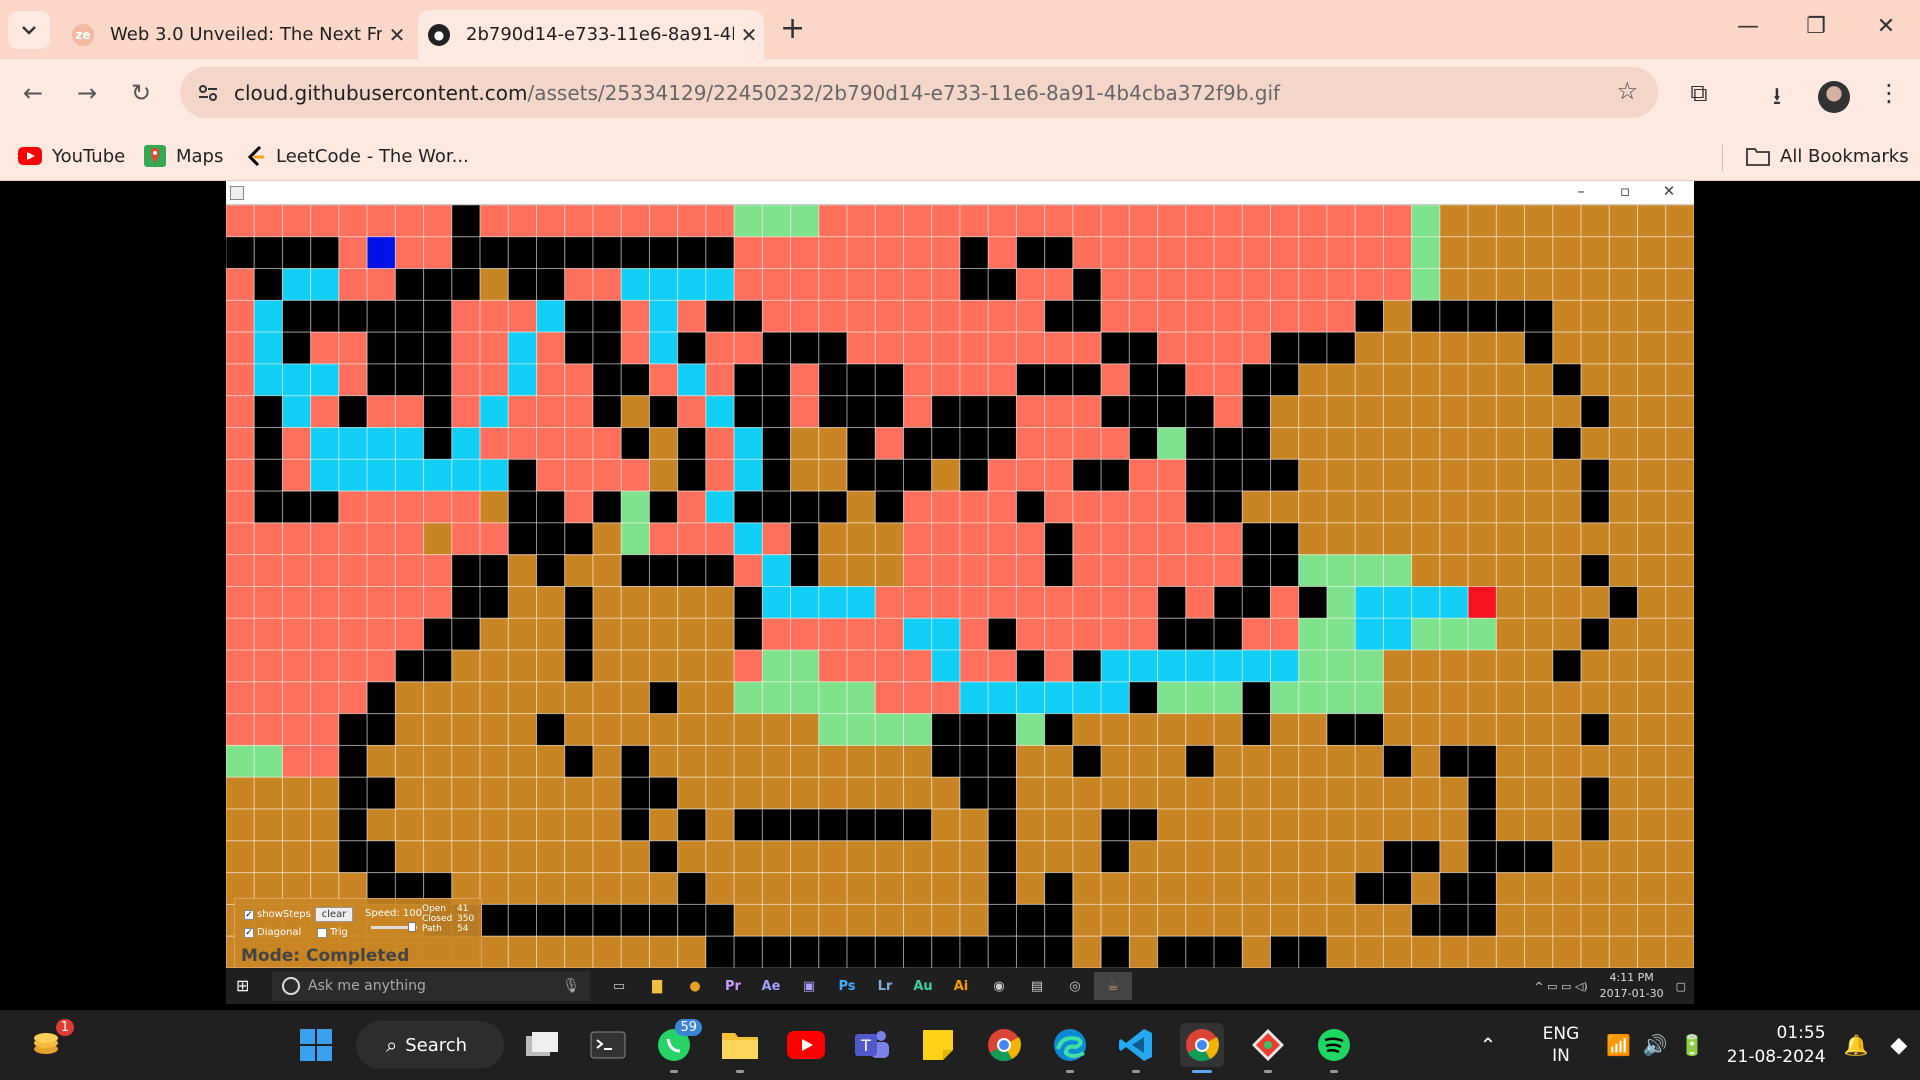  I want to click on clock: 01:55 21-08-2024, so click(1776, 1045).